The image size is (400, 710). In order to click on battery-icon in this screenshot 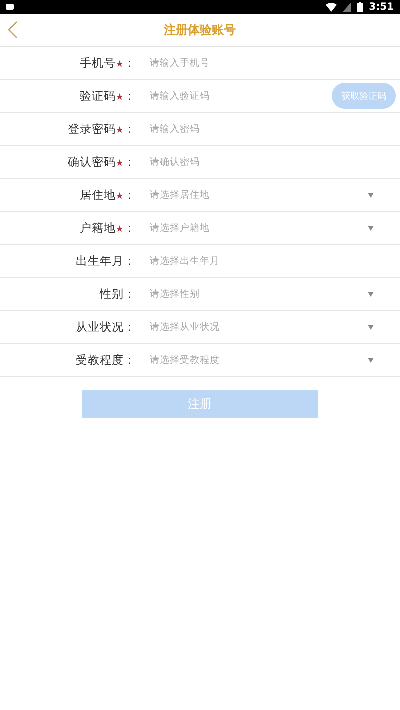, I will do `click(360, 7)`.